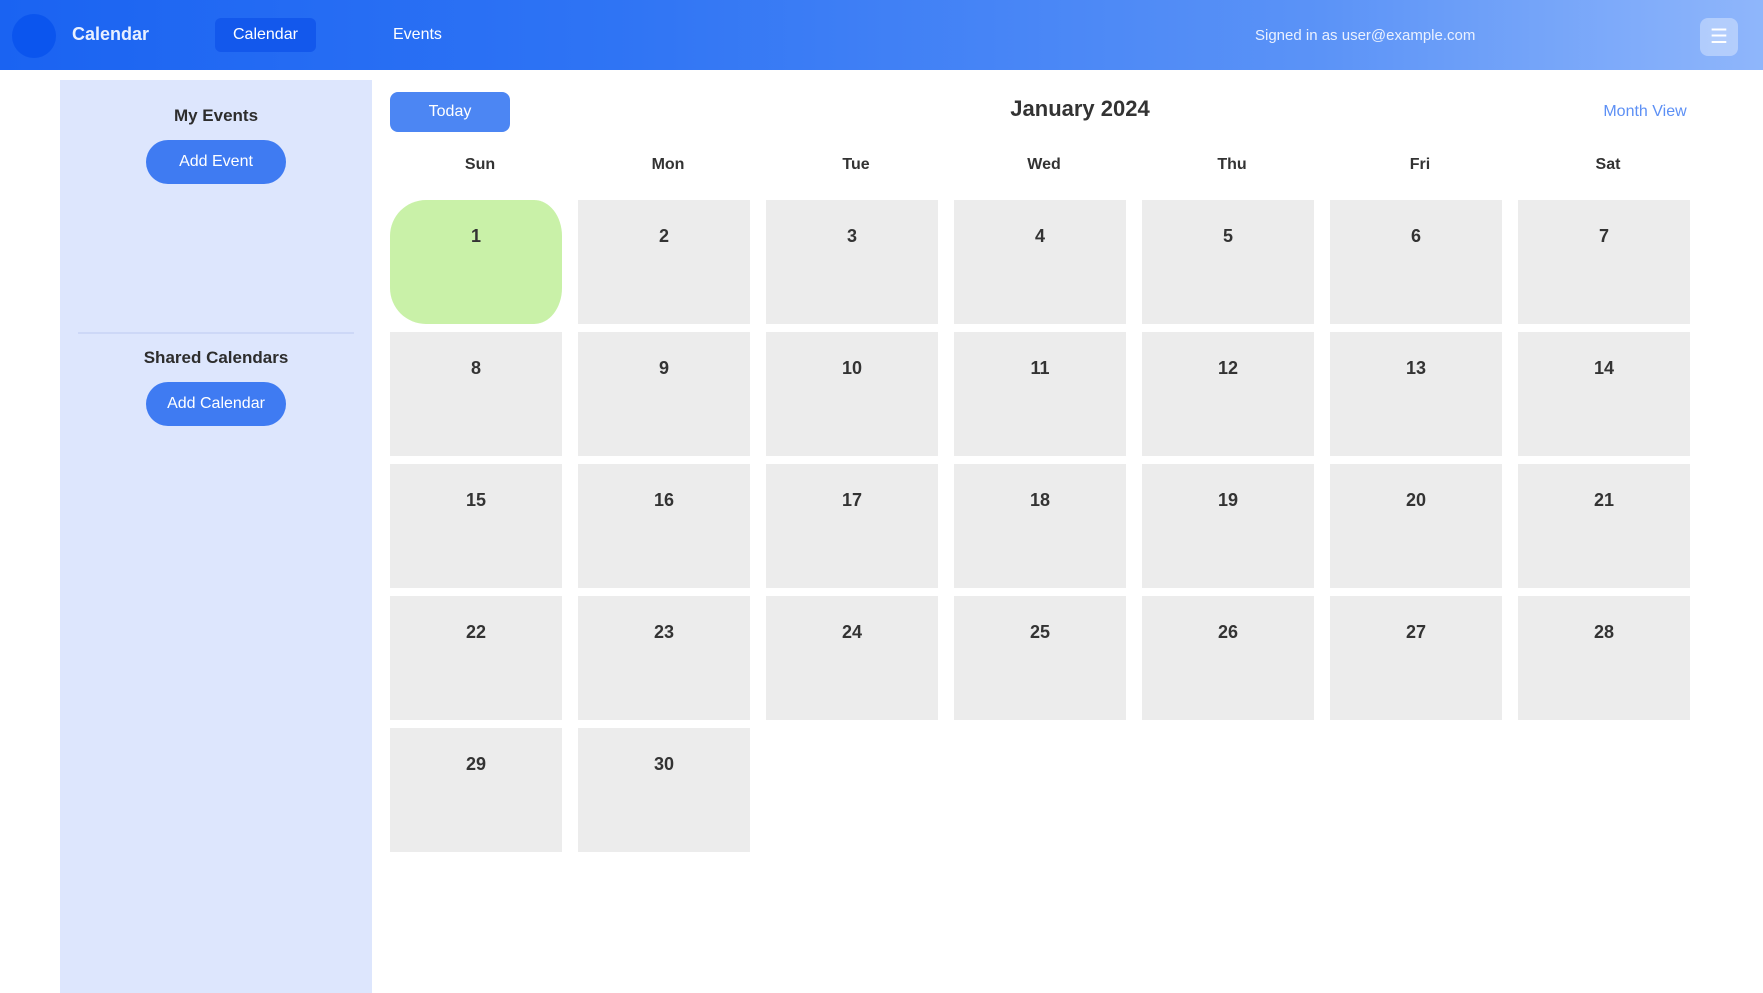  I want to click on add-calendar-button: Add Calendar, so click(216, 404).